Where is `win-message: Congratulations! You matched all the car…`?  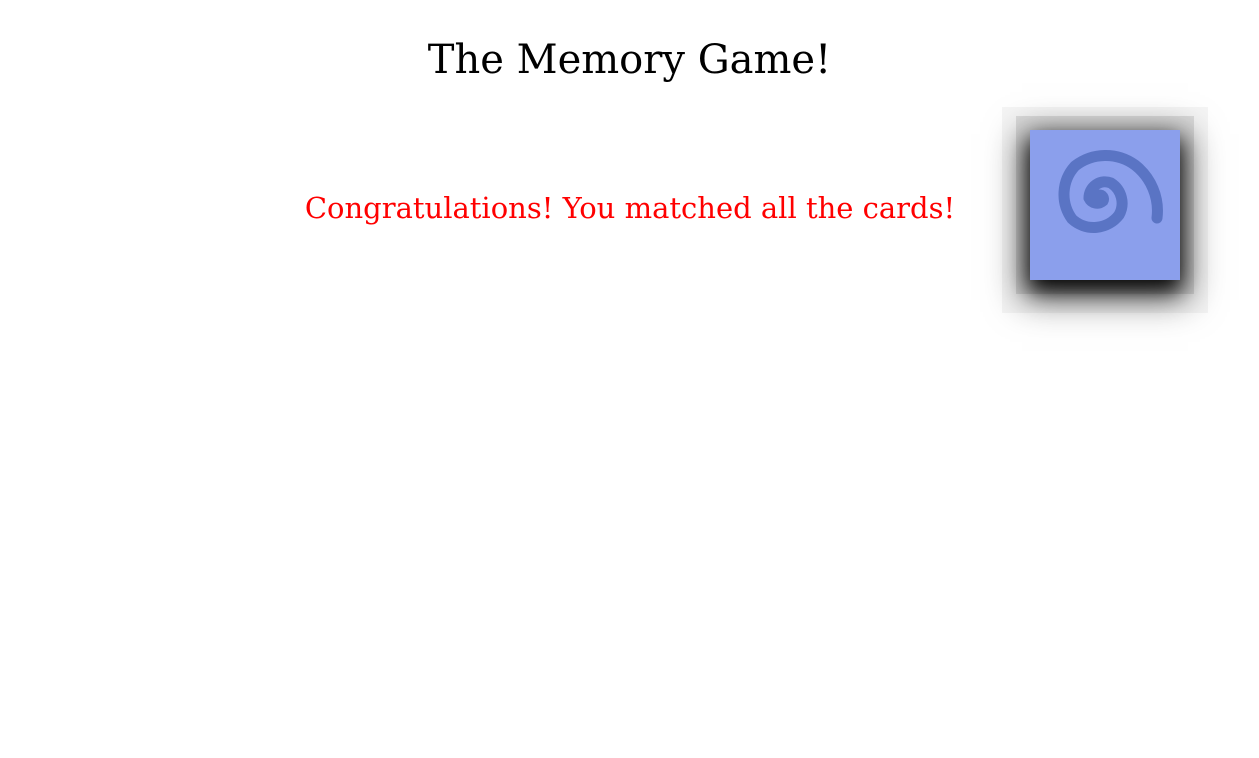 win-message: Congratulations! You matched all the car… is located at coordinates (630, 208).